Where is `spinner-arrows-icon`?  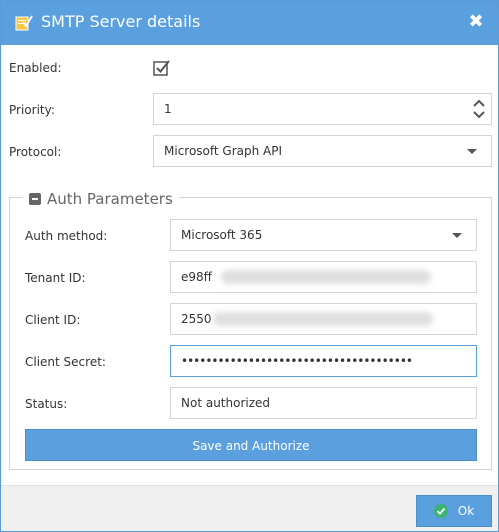
spinner-arrows-icon is located at coordinates (479, 109).